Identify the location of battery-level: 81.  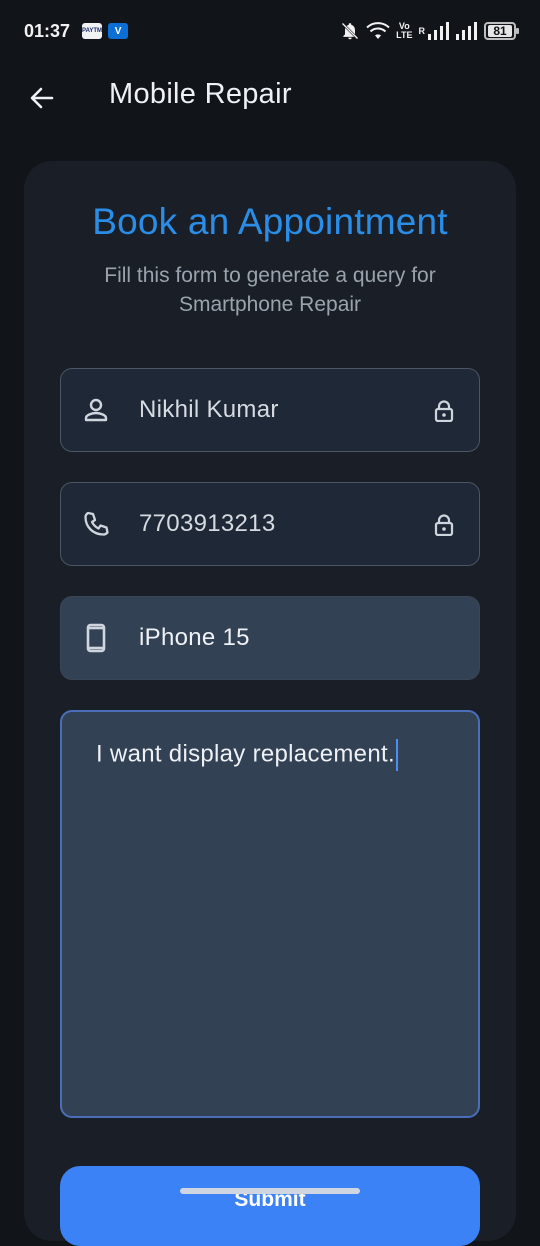
(500, 31).